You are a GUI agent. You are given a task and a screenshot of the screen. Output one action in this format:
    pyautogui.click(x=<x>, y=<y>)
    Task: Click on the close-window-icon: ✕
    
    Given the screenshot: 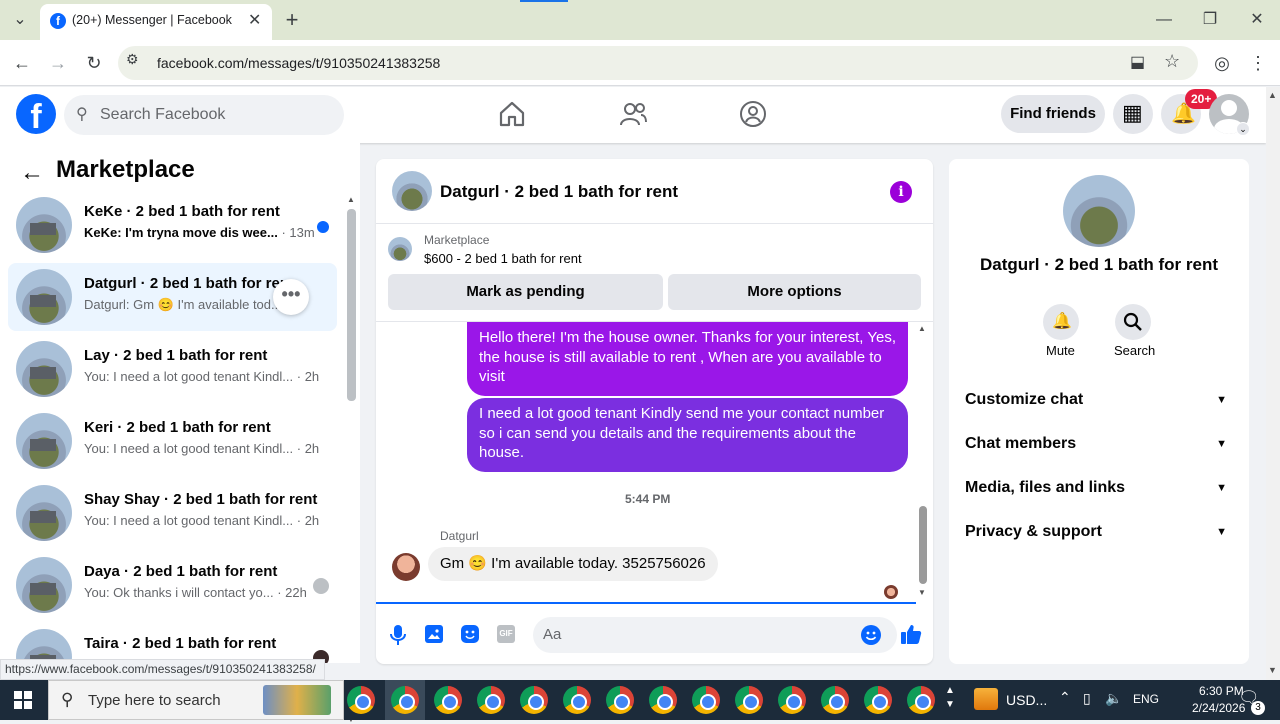 What is the action you would take?
    pyautogui.click(x=1257, y=20)
    